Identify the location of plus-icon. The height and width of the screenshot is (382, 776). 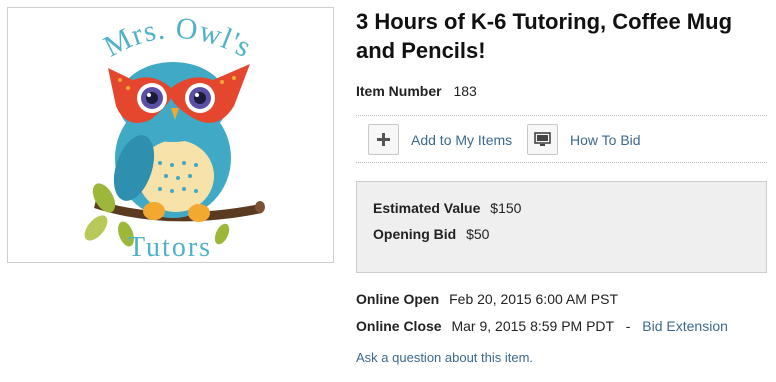
(383, 139).